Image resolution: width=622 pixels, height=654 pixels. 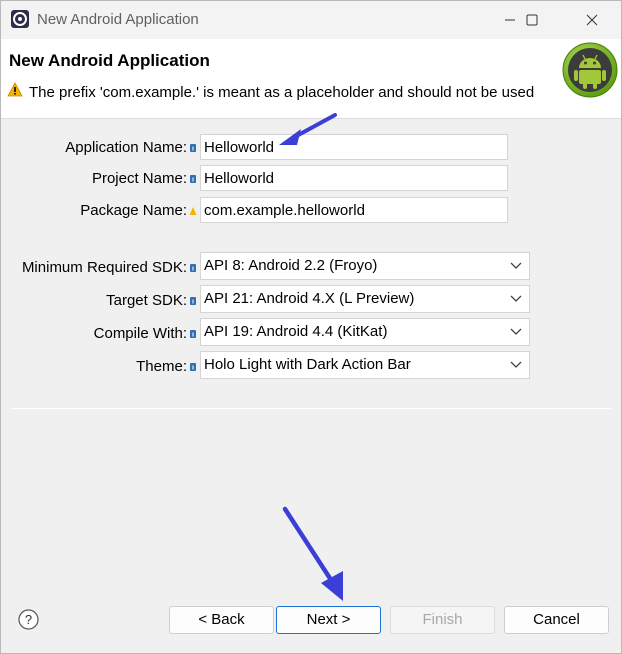 I want to click on package-name-label: Package Name:, so click(x=133, y=210).